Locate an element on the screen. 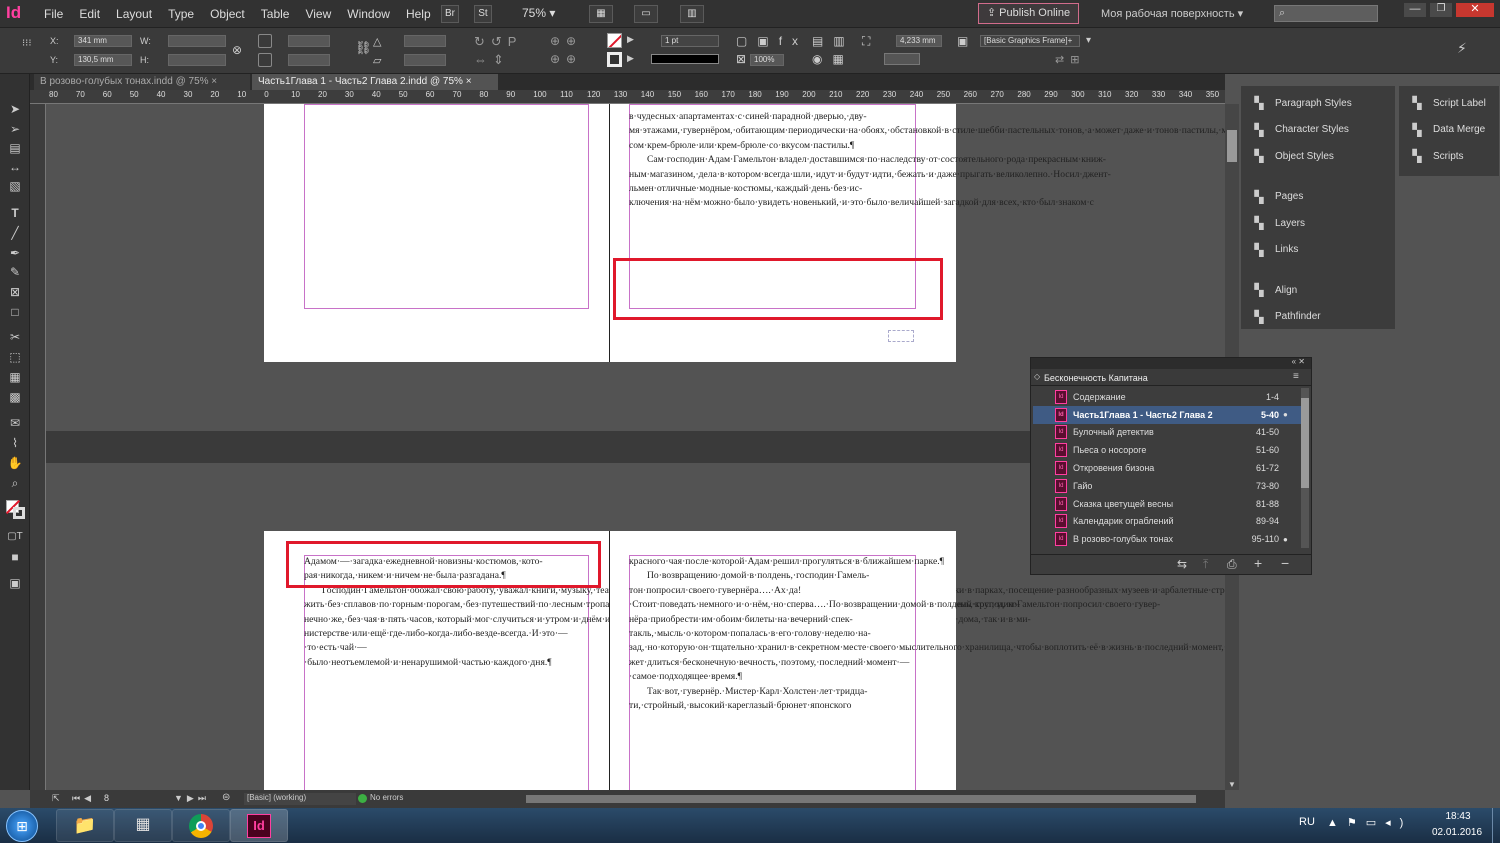  direct-selection-tool-icon: ➢ is located at coordinates (15, 129).